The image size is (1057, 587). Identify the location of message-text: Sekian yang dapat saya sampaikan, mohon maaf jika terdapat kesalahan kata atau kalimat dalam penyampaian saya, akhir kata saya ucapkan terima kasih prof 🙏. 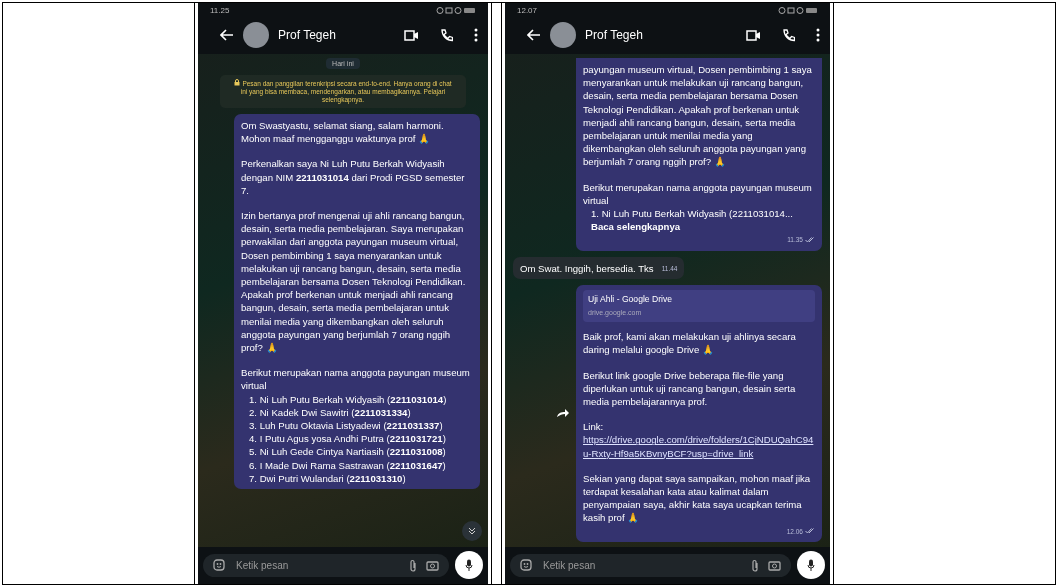
(697, 498).